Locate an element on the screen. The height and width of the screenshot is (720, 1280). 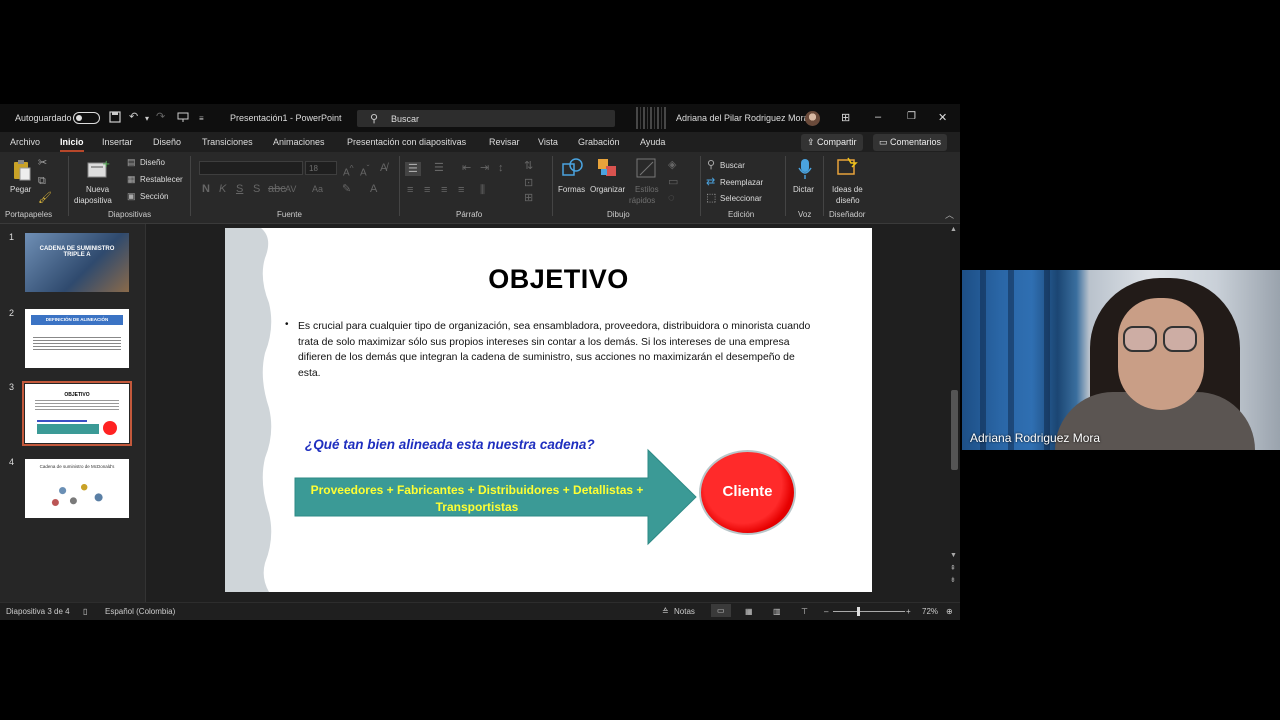
align-center-icon: ≡ is located at coordinates (427, 190).